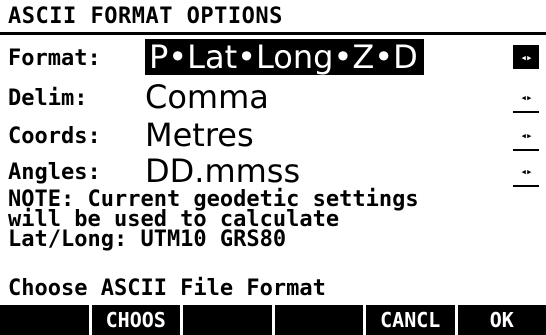 This screenshot has height=335, width=546. I want to click on delim-value: Comma, so click(207, 97).